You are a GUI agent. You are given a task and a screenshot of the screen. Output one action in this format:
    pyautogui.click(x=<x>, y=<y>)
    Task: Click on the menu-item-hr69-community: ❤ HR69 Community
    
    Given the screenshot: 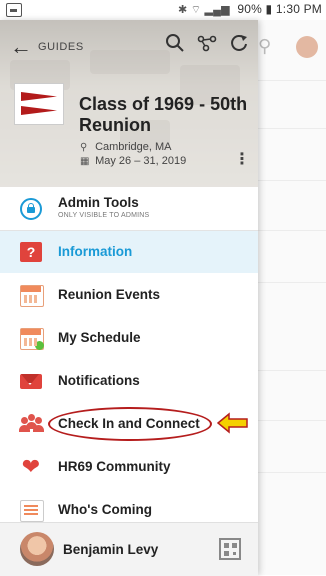 What is the action you would take?
    pyautogui.click(x=129, y=467)
    